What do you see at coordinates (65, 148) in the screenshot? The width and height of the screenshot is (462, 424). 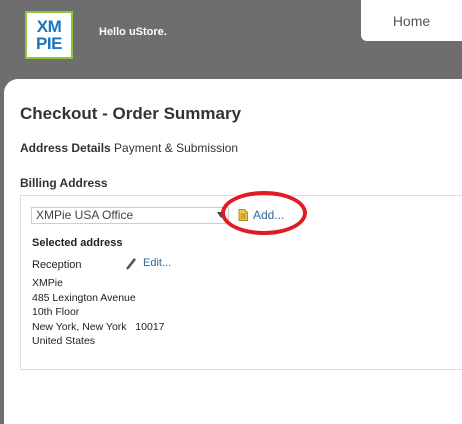 I see `step-address-details: Address Details` at bounding box center [65, 148].